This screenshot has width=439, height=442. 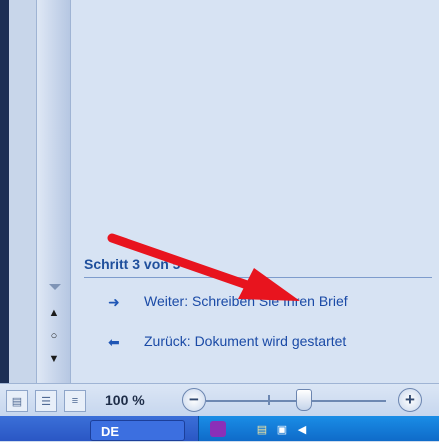 What do you see at coordinates (137, 430) in the screenshot?
I see `language-indicator: DE` at bounding box center [137, 430].